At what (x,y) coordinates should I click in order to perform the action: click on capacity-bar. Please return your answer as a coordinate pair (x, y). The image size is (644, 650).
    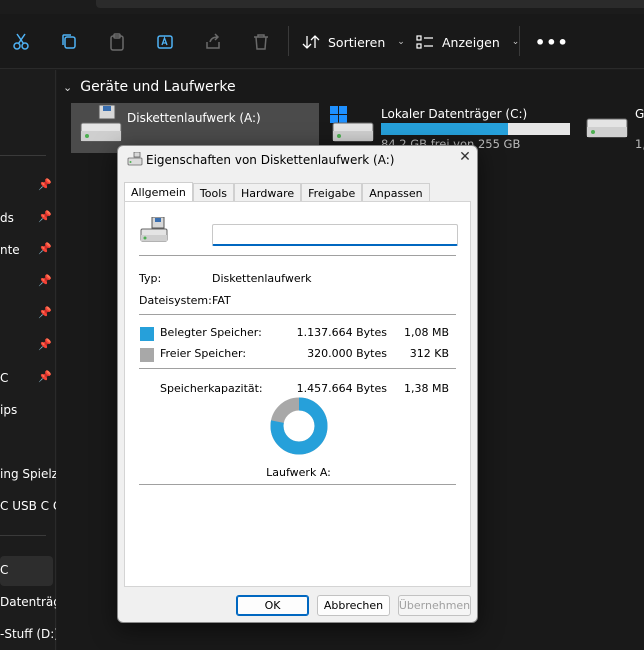
    Looking at the image, I should click on (475, 129).